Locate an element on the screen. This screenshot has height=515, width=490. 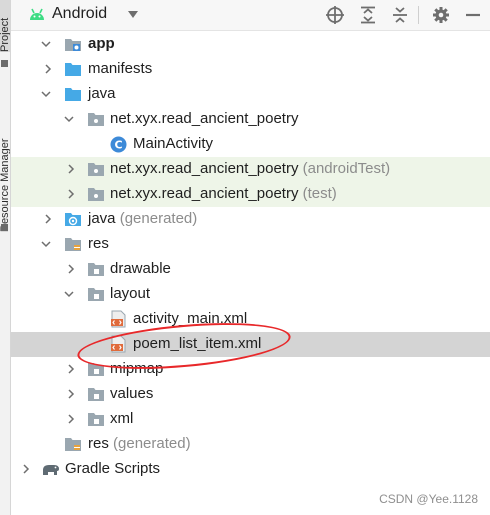
project-toolbar: Android is located at coordinates (250, 15).